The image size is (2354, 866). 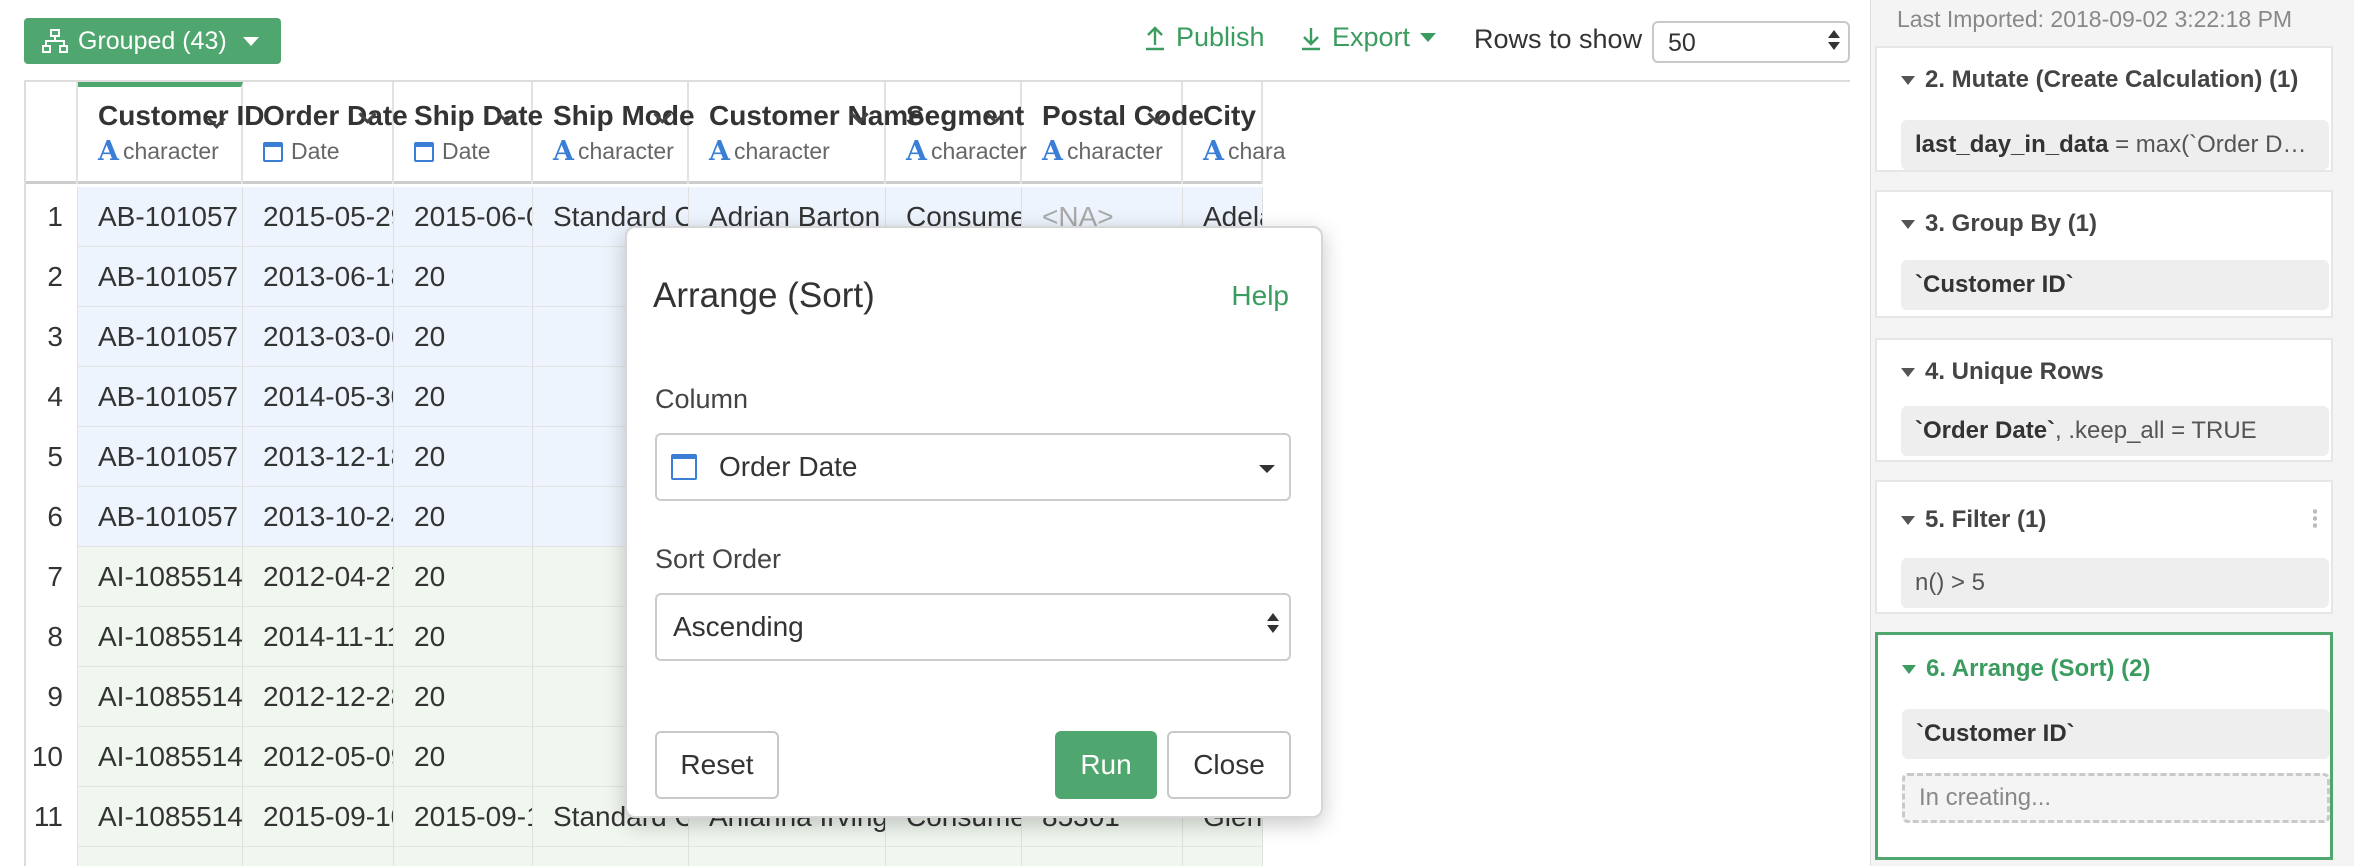 I want to click on step-group-by: 3. Group By (1) `Customer ID`, so click(x=2104, y=254).